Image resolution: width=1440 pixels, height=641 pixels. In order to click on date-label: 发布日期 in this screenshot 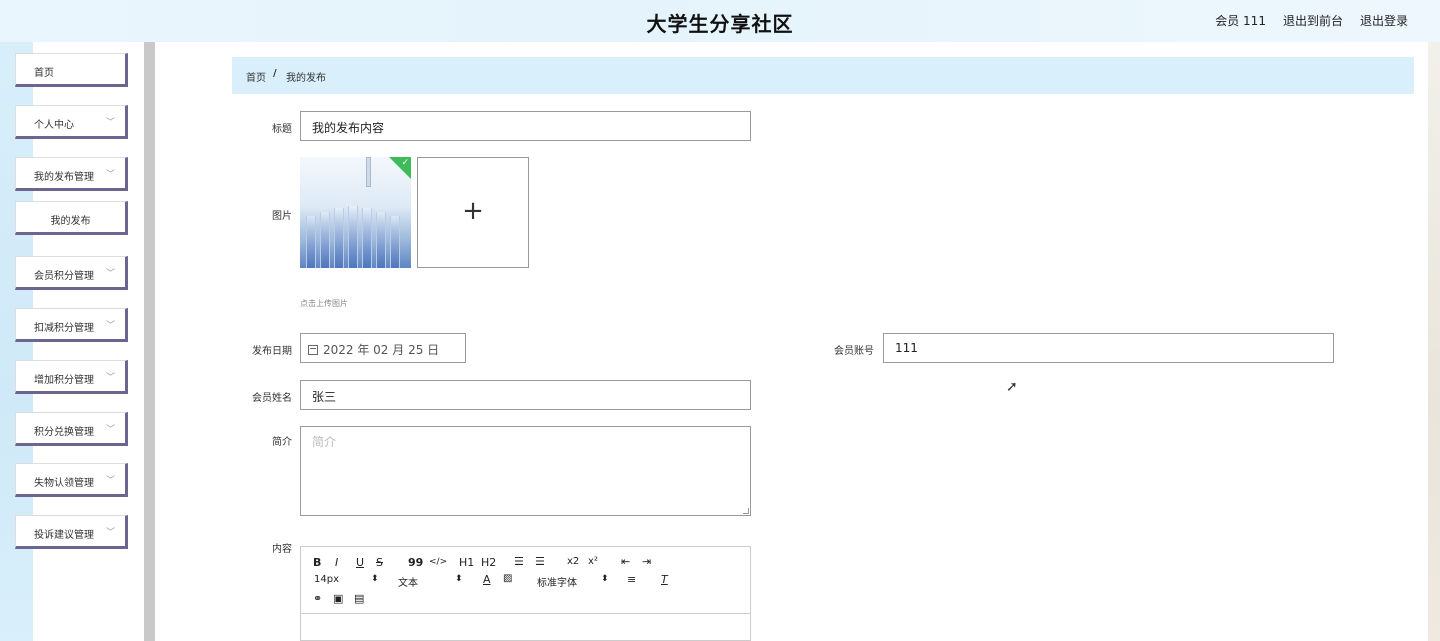, I will do `click(272, 351)`.